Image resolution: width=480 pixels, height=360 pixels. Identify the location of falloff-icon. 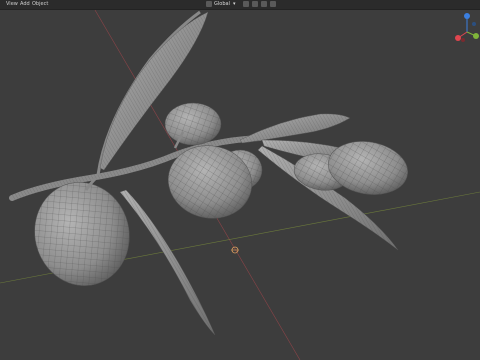
(273, 4).